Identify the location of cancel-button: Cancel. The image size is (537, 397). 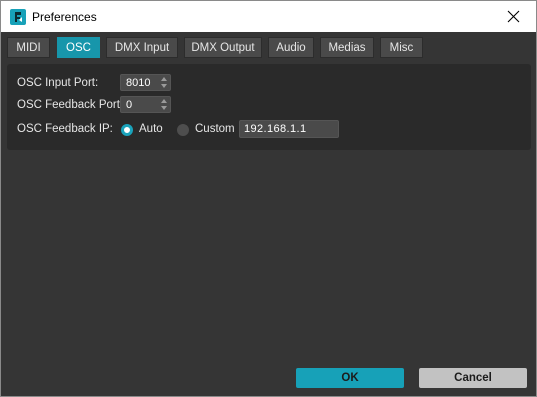
(473, 378).